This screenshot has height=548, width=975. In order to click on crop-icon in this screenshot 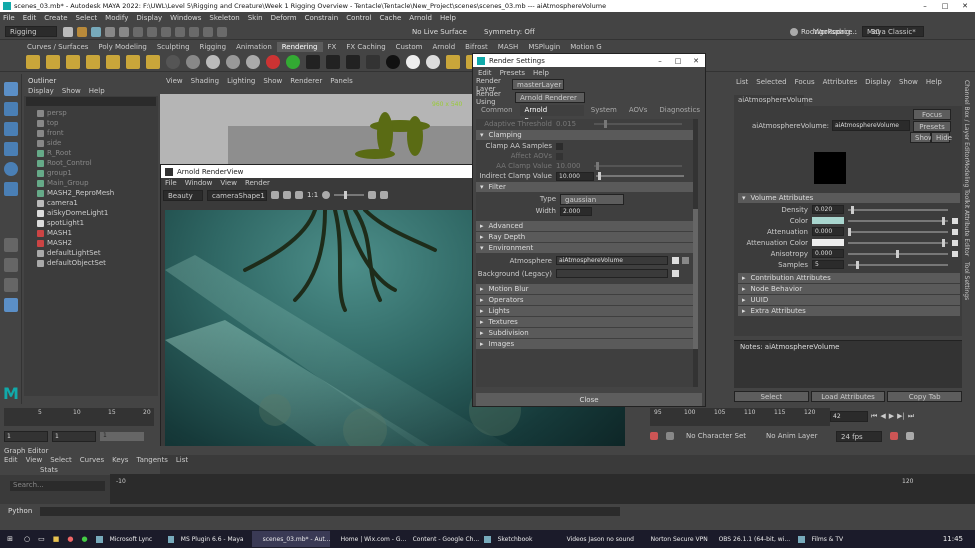, I will do `click(299, 195)`.